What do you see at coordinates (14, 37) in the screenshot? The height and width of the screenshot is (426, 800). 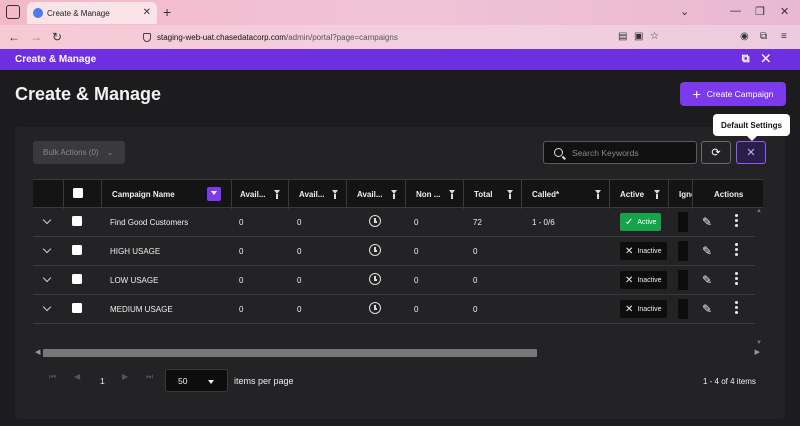 I see `back-icon: ←` at bounding box center [14, 37].